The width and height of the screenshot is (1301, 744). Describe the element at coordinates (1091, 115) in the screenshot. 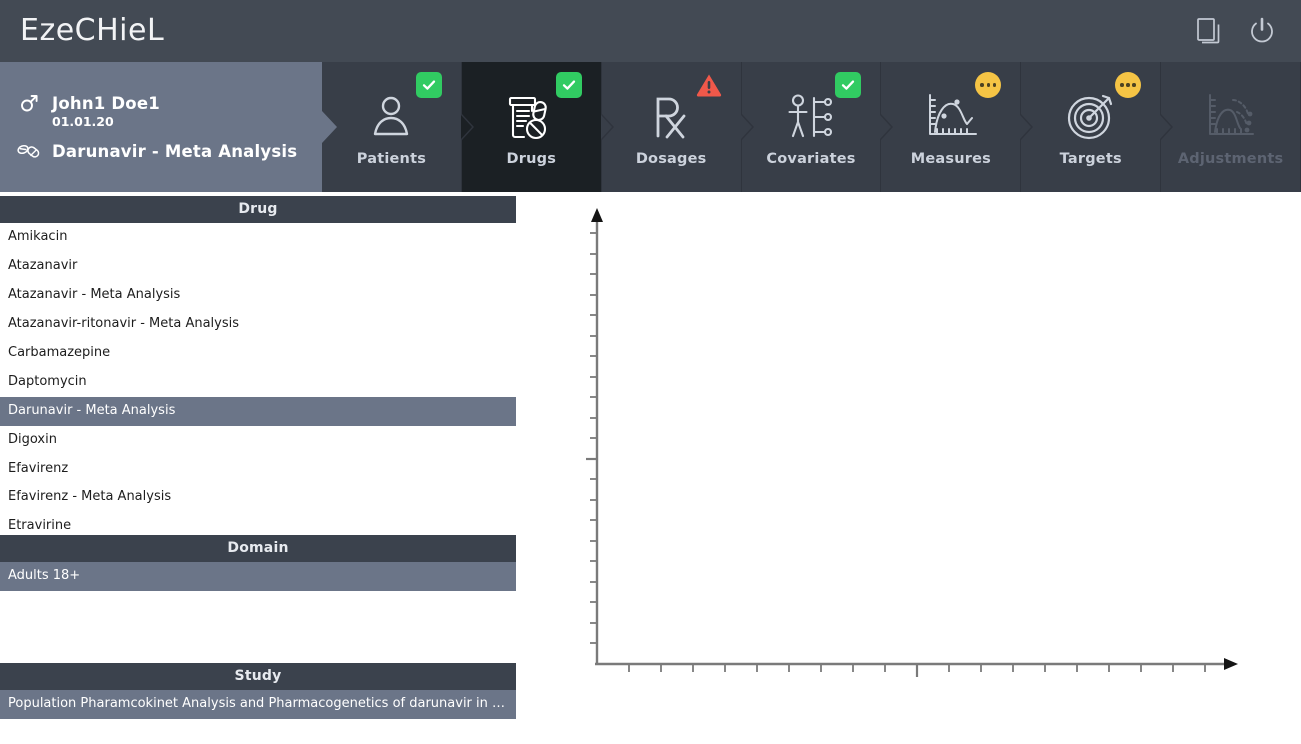

I see `target-icon` at that location.